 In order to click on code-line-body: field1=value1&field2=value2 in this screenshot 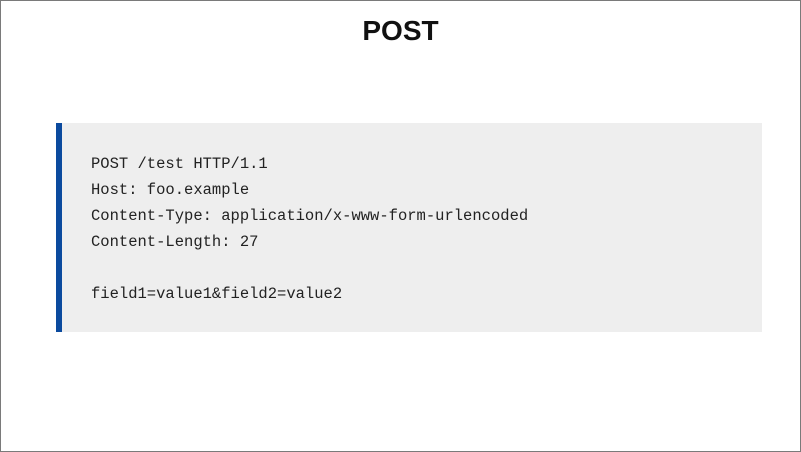, I will do `click(217, 294)`.